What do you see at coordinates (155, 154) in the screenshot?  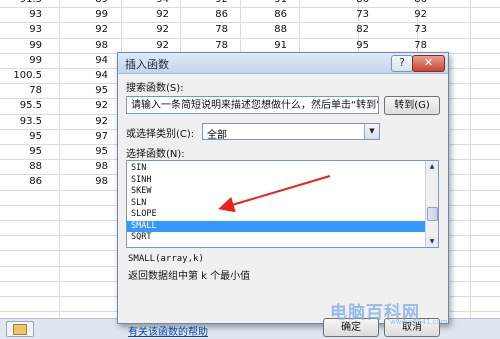 I see `function-list-label: 选择函数(N):` at bounding box center [155, 154].